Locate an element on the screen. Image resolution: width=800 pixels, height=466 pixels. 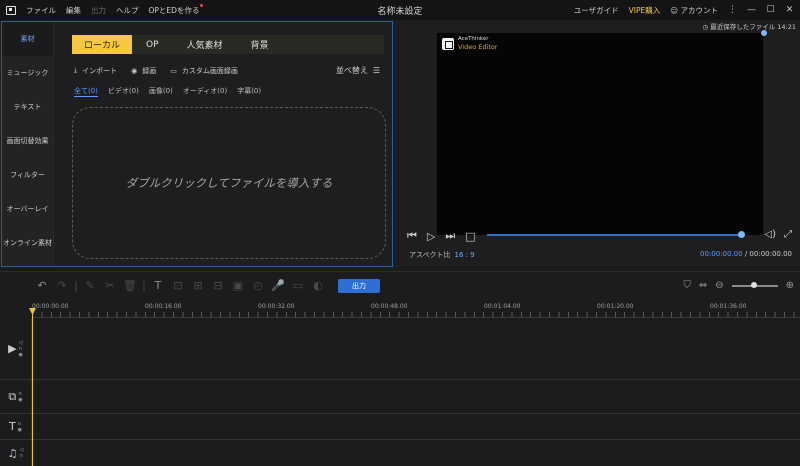
user-icon: ☺ is located at coordinates (674, 10).